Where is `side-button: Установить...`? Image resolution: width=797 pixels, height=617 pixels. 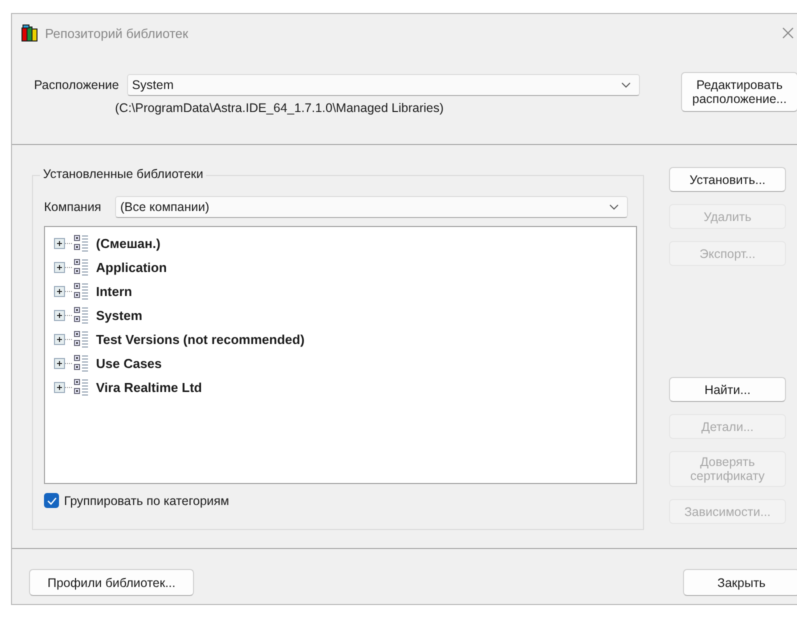 side-button: Установить... is located at coordinates (727, 179).